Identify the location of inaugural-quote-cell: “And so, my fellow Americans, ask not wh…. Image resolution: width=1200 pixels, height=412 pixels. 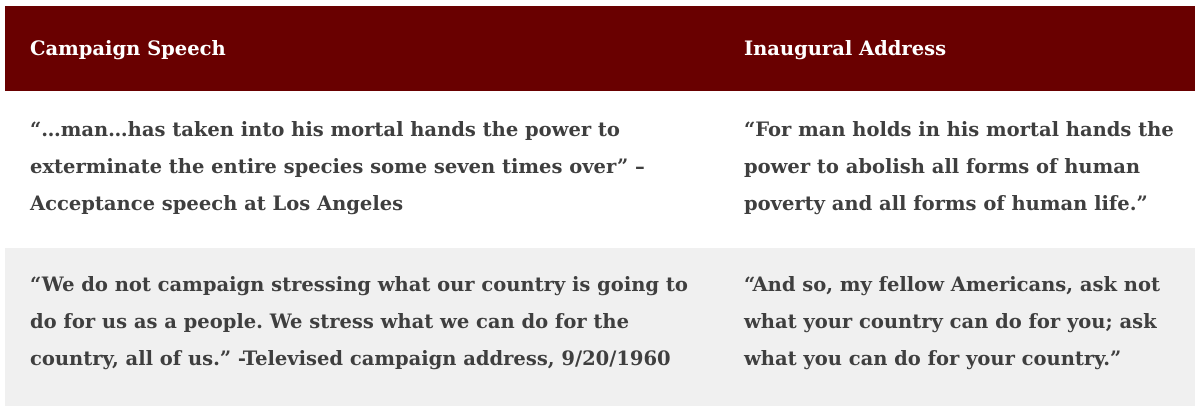
(952, 321).